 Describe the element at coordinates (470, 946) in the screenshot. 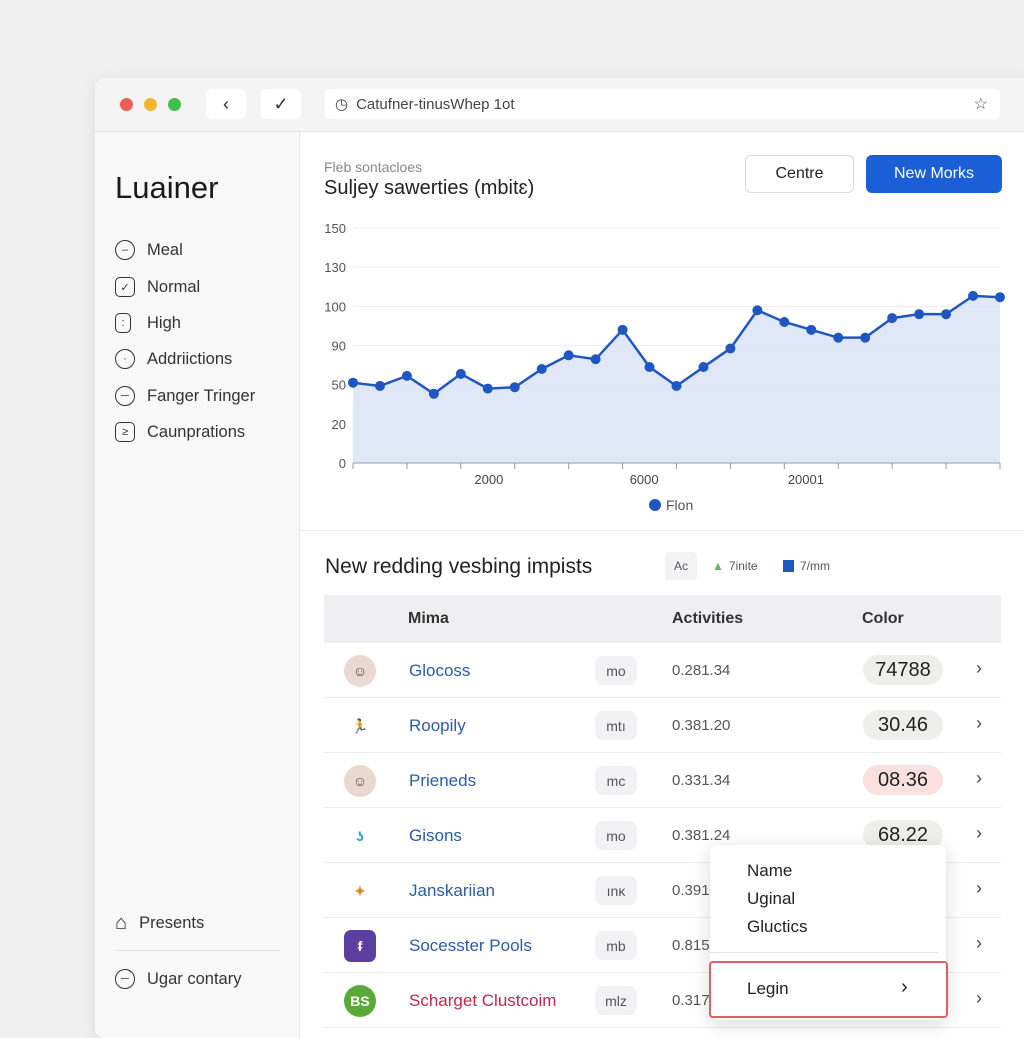

I see `row-name-link: Socesster Pools` at that location.